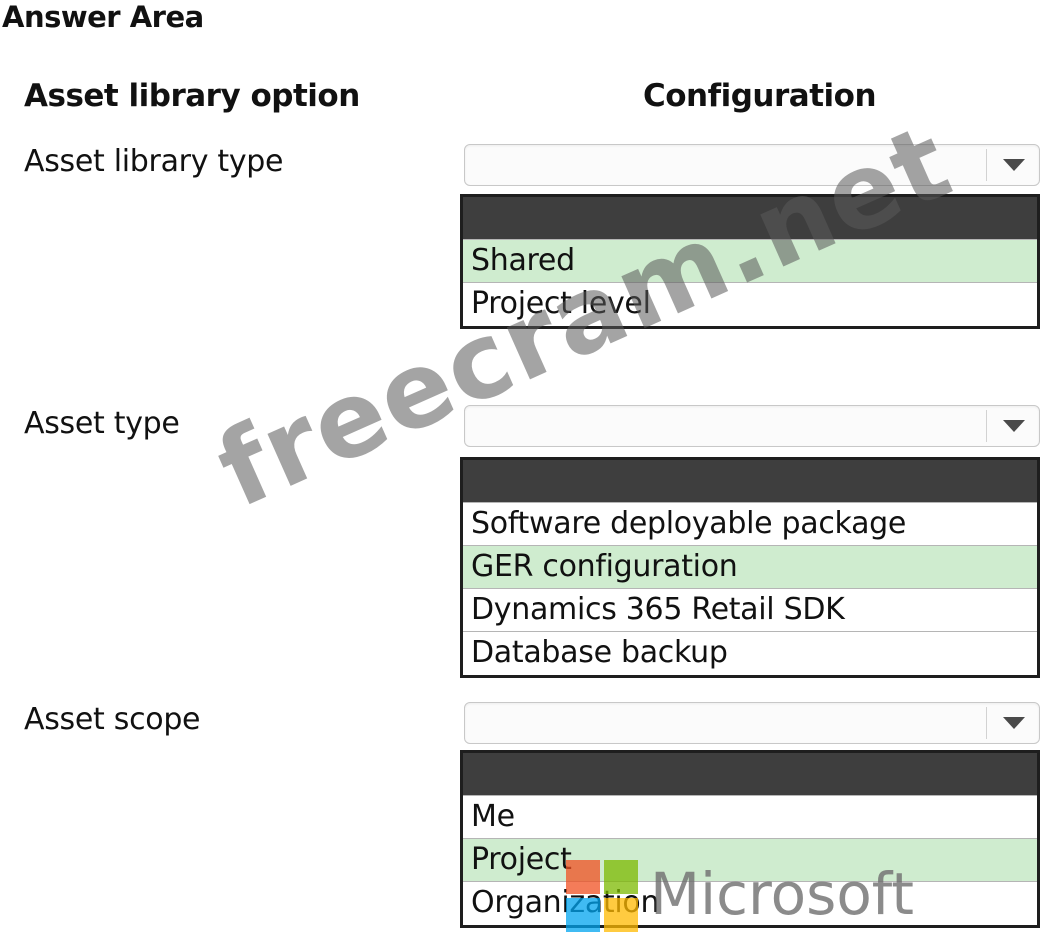 The image size is (1050, 943). Describe the element at coordinates (750, 304) in the screenshot. I see `option-project-level: Project level` at that location.